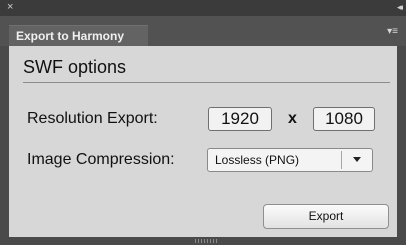 This screenshot has width=406, height=245. Describe the element at coordinates (203, 8) in the screenshot. I see `window-titlebar: × ◂◂` at that location.